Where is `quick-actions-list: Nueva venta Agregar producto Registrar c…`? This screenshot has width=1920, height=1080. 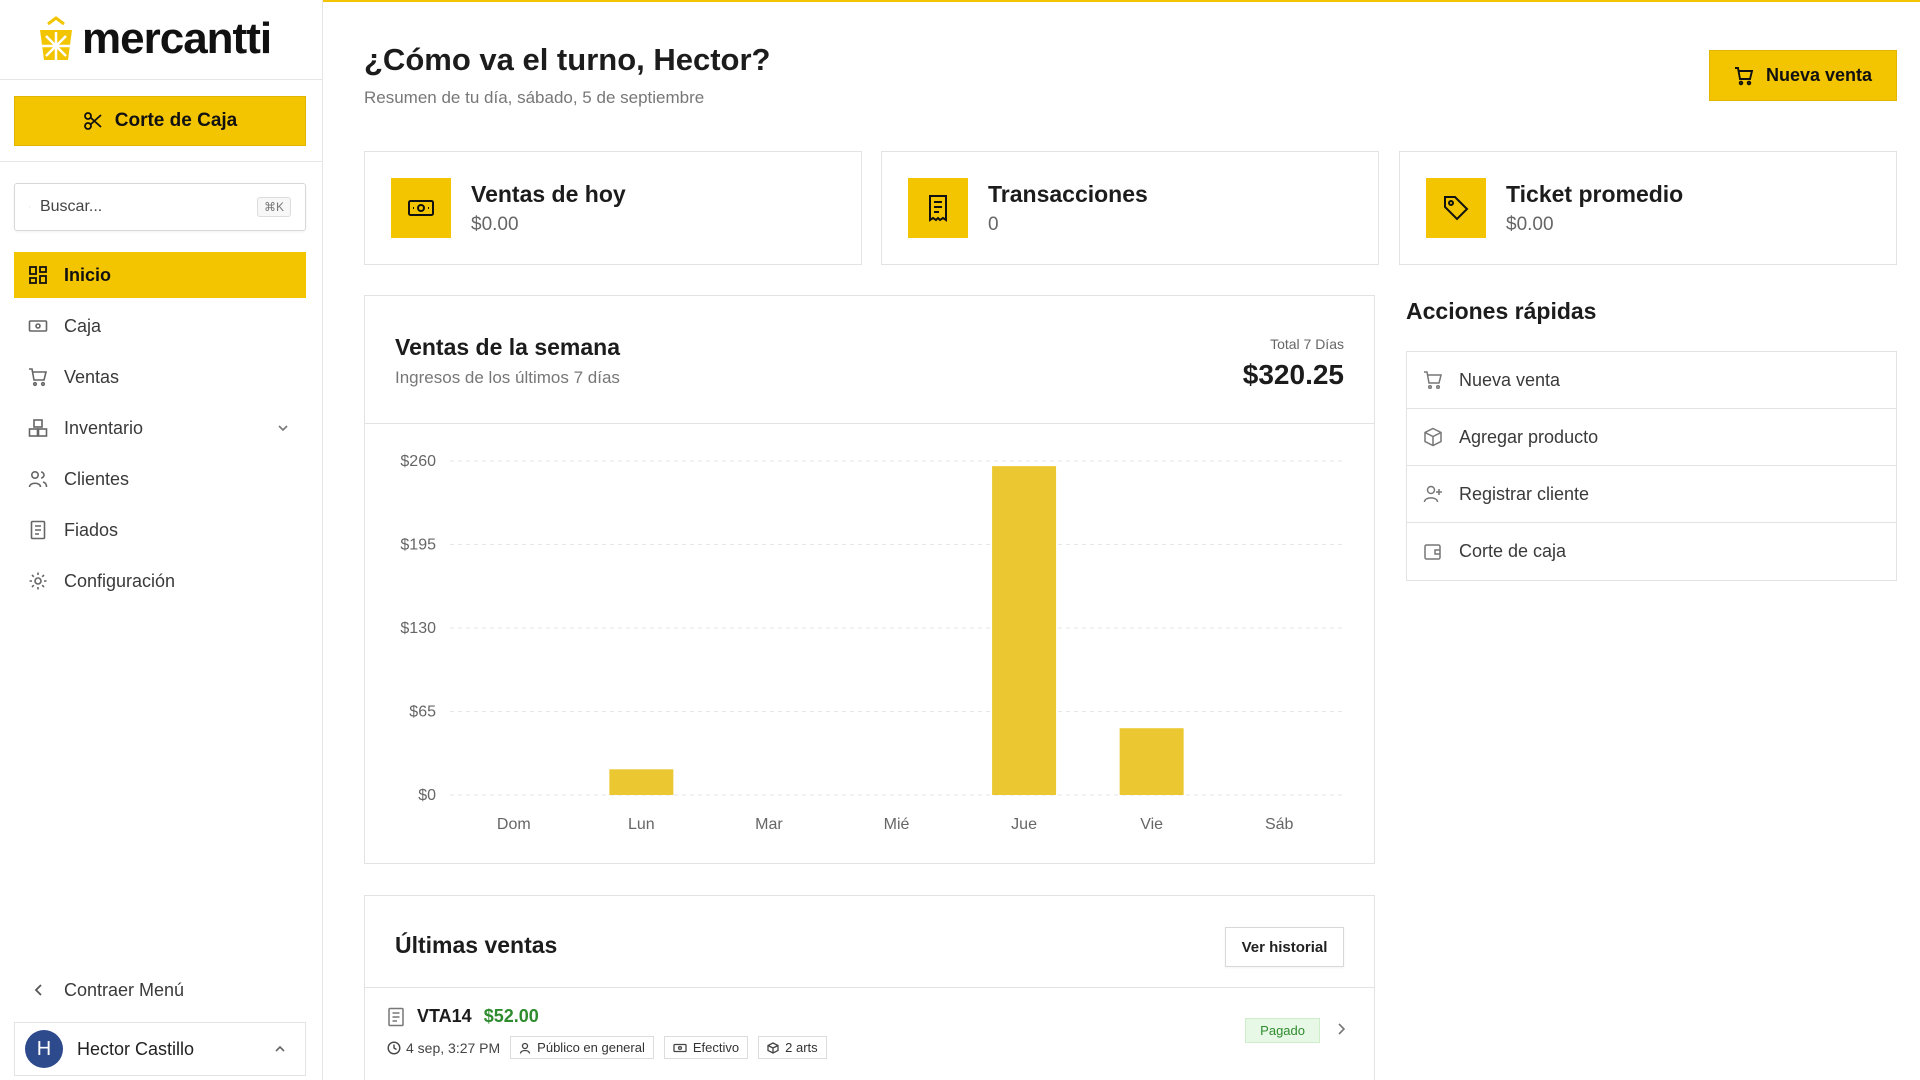 quick-actions-list: Nueva venta Agregar producto Registrar c… is located at coordinates (1651, 466).